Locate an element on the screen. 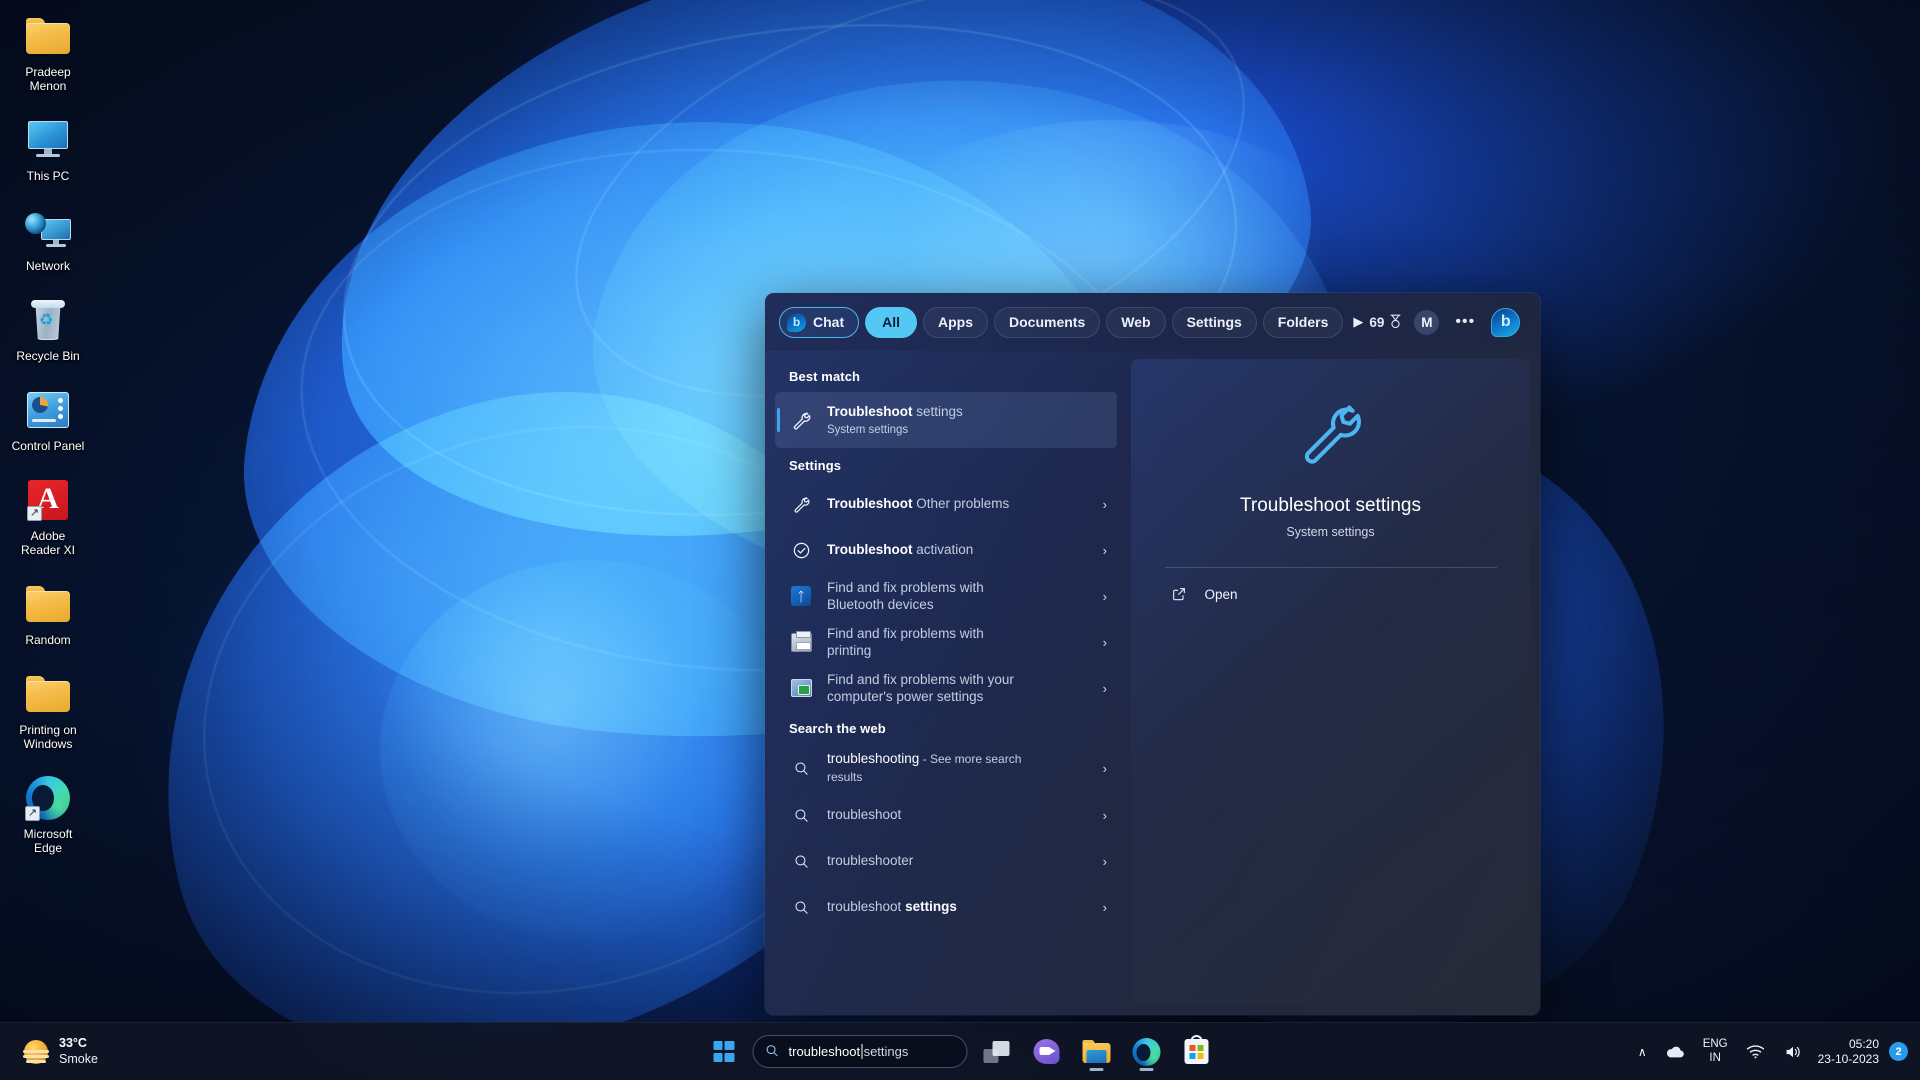  tab-label: Documents is located at coordinates (1047, 322).